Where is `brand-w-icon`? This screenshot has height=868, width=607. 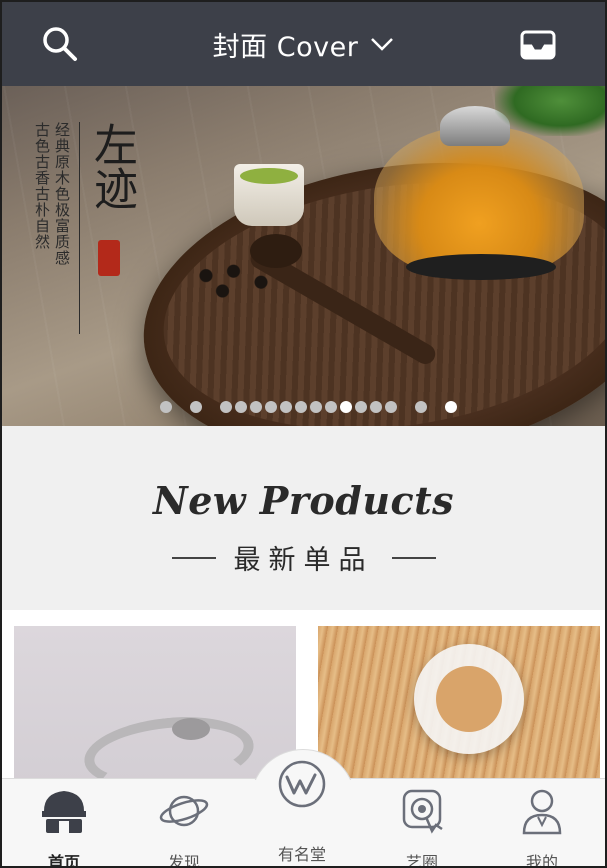
brand-w-icon is located at coordinates (302, 784).